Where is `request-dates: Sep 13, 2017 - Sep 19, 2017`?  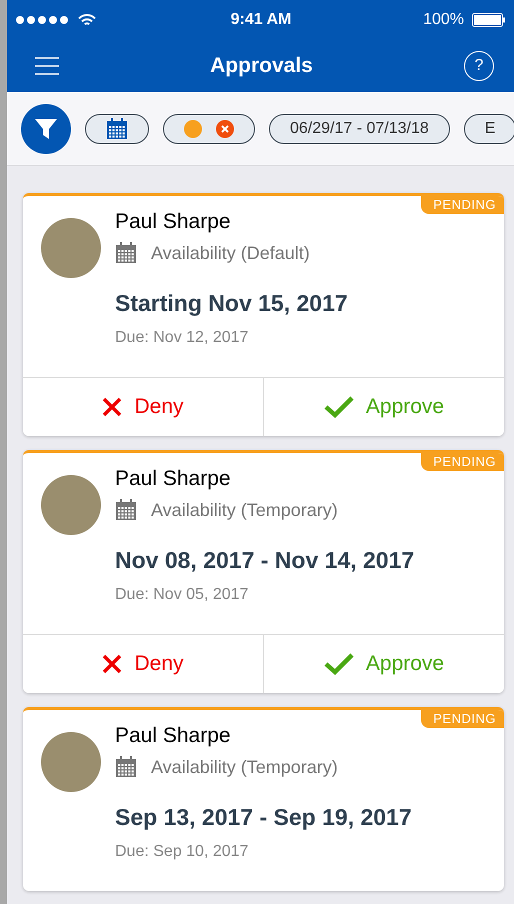 request-dates: Sep 13, 2017 - Sep 19, 2017 is located at coordinates (263, 817).